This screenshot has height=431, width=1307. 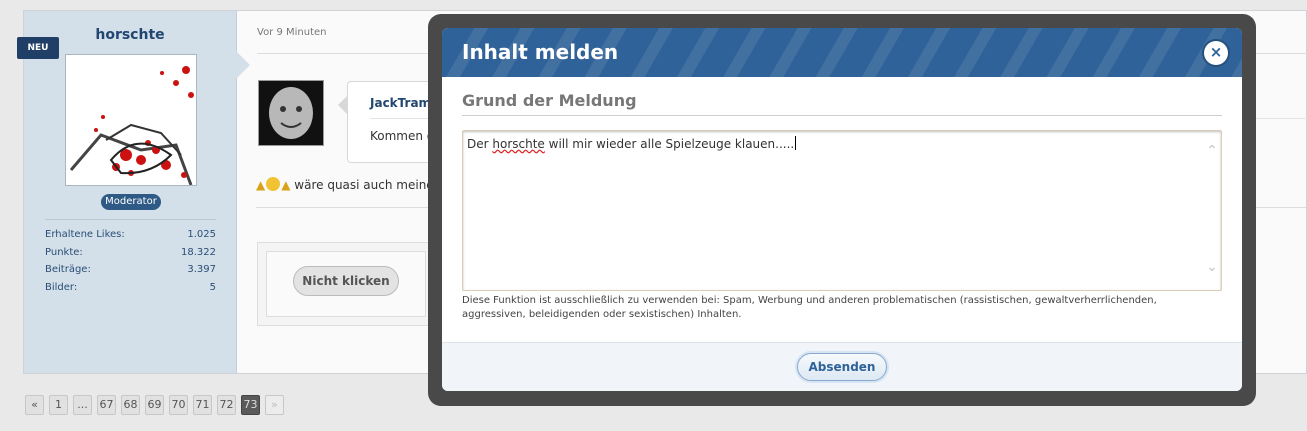 What do you see at coordinates (58, 405) in the screenshot?
I see `page-link: 1` at bounding box center [58, 405].